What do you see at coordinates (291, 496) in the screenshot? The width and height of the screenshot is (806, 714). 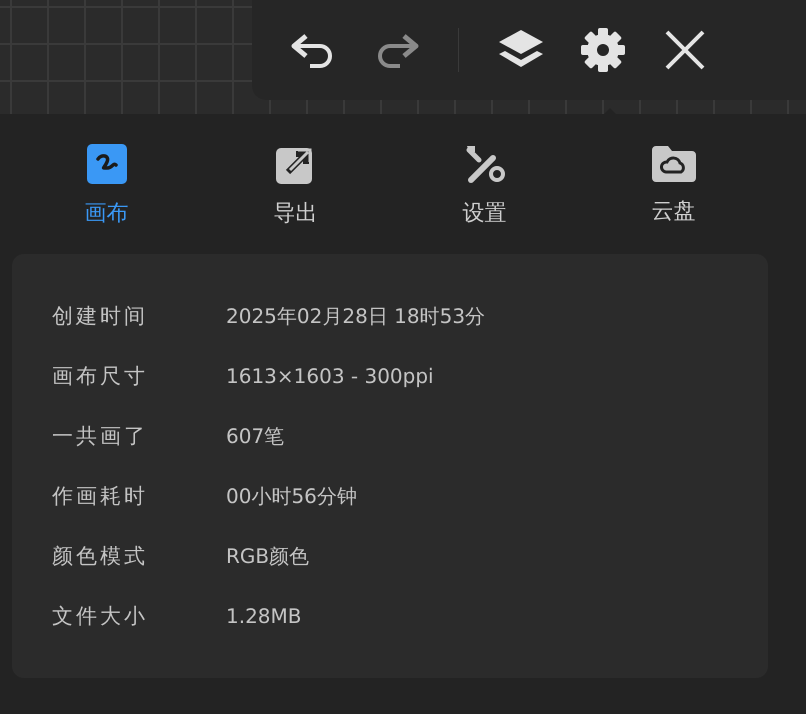 I see `info-value: 00小时56分钟` at bounding box center [291, 496].